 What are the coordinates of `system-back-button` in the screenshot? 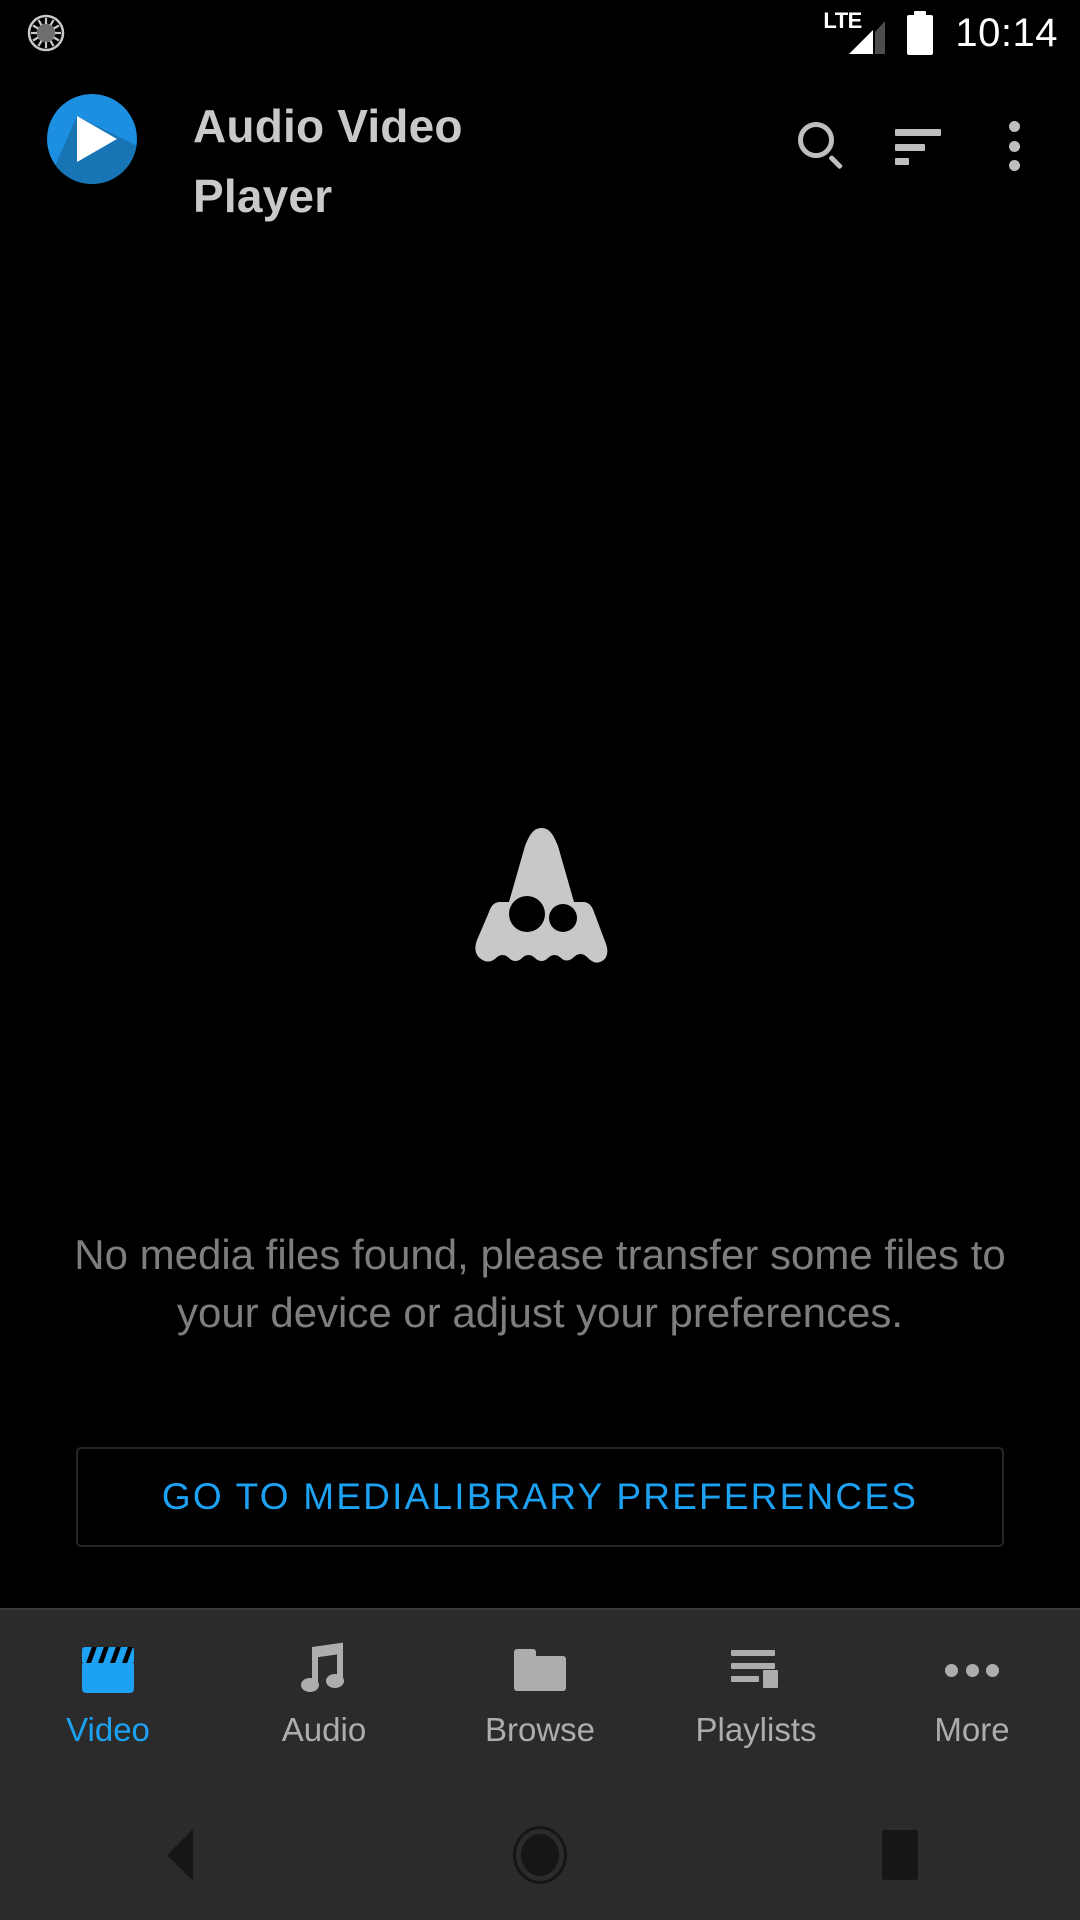 It's located at (180, 1855).